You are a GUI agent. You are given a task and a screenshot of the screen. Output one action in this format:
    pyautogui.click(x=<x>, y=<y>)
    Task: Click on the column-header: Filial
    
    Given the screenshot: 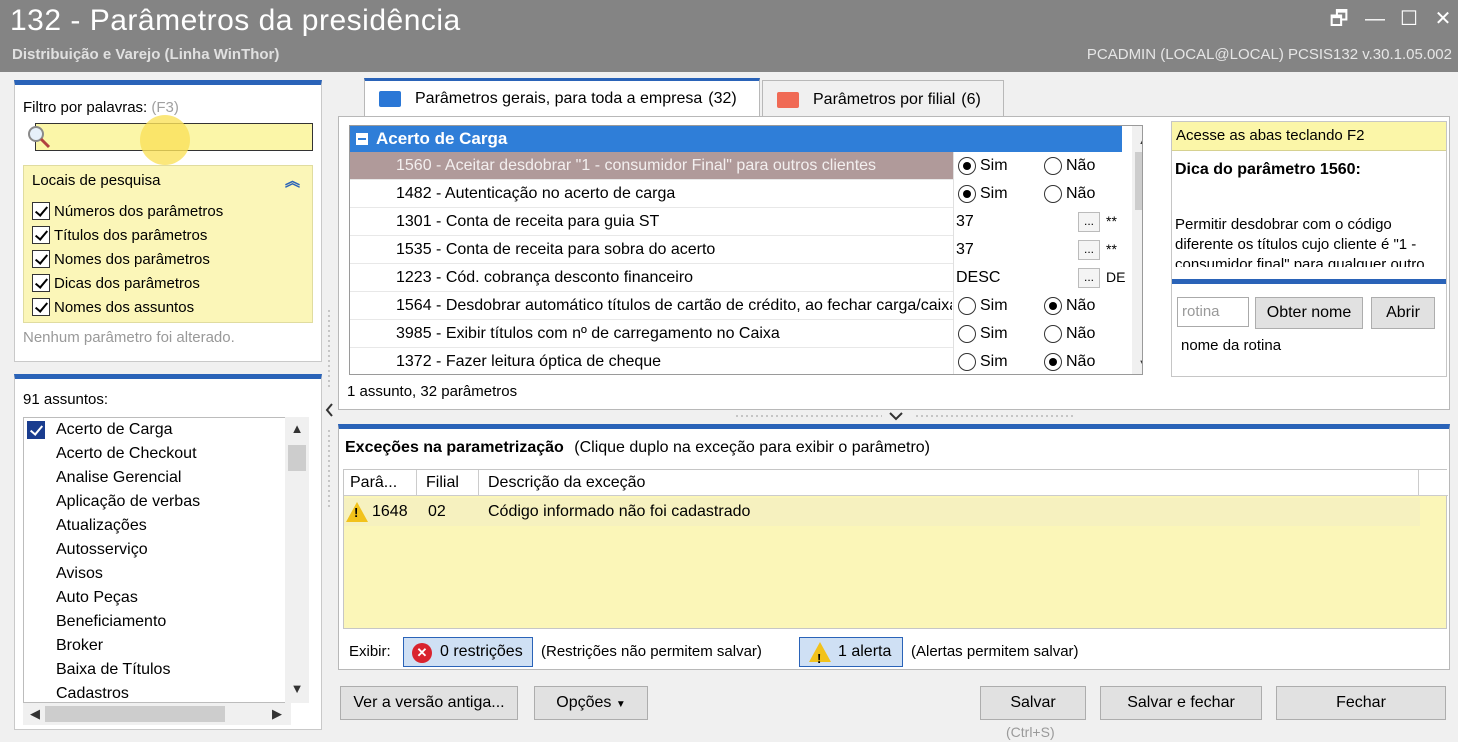 What is the action you would take?
    pyautogui.click(x=442, y=483)
    